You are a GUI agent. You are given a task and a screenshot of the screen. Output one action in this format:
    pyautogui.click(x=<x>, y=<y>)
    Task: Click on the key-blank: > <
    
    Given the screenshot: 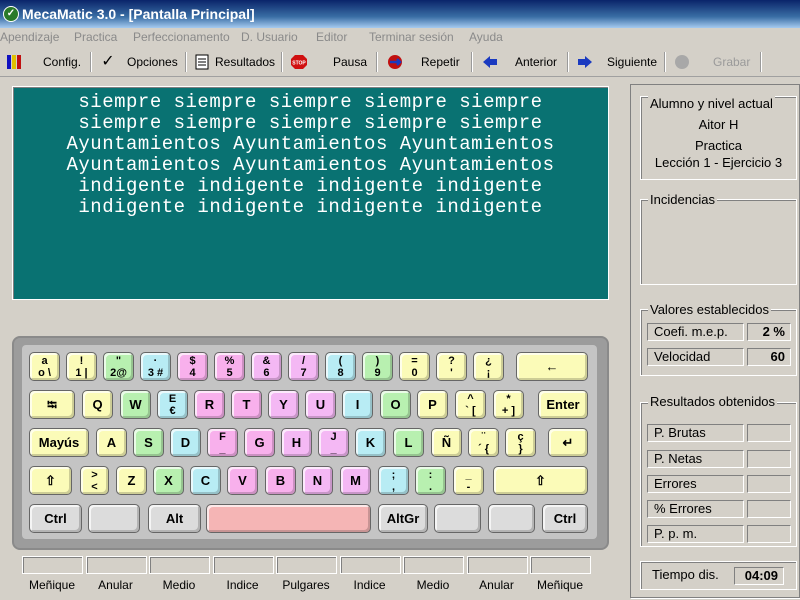 What is the action you would take?
    pyautogui.click(x=94, y=480)
    